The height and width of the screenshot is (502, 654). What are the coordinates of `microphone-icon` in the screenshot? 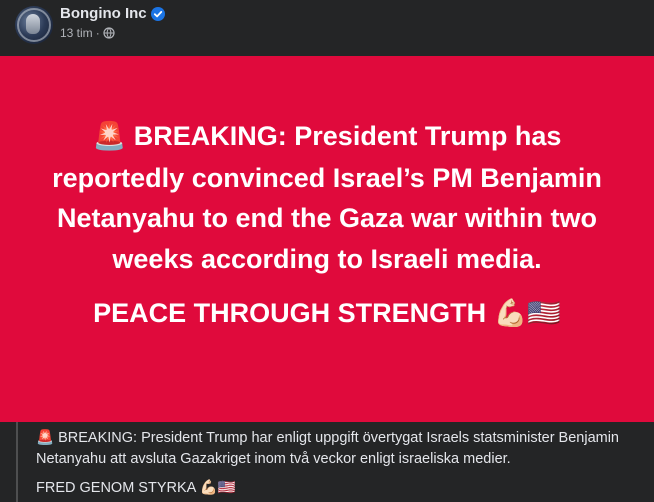 It's located at (33, 24).